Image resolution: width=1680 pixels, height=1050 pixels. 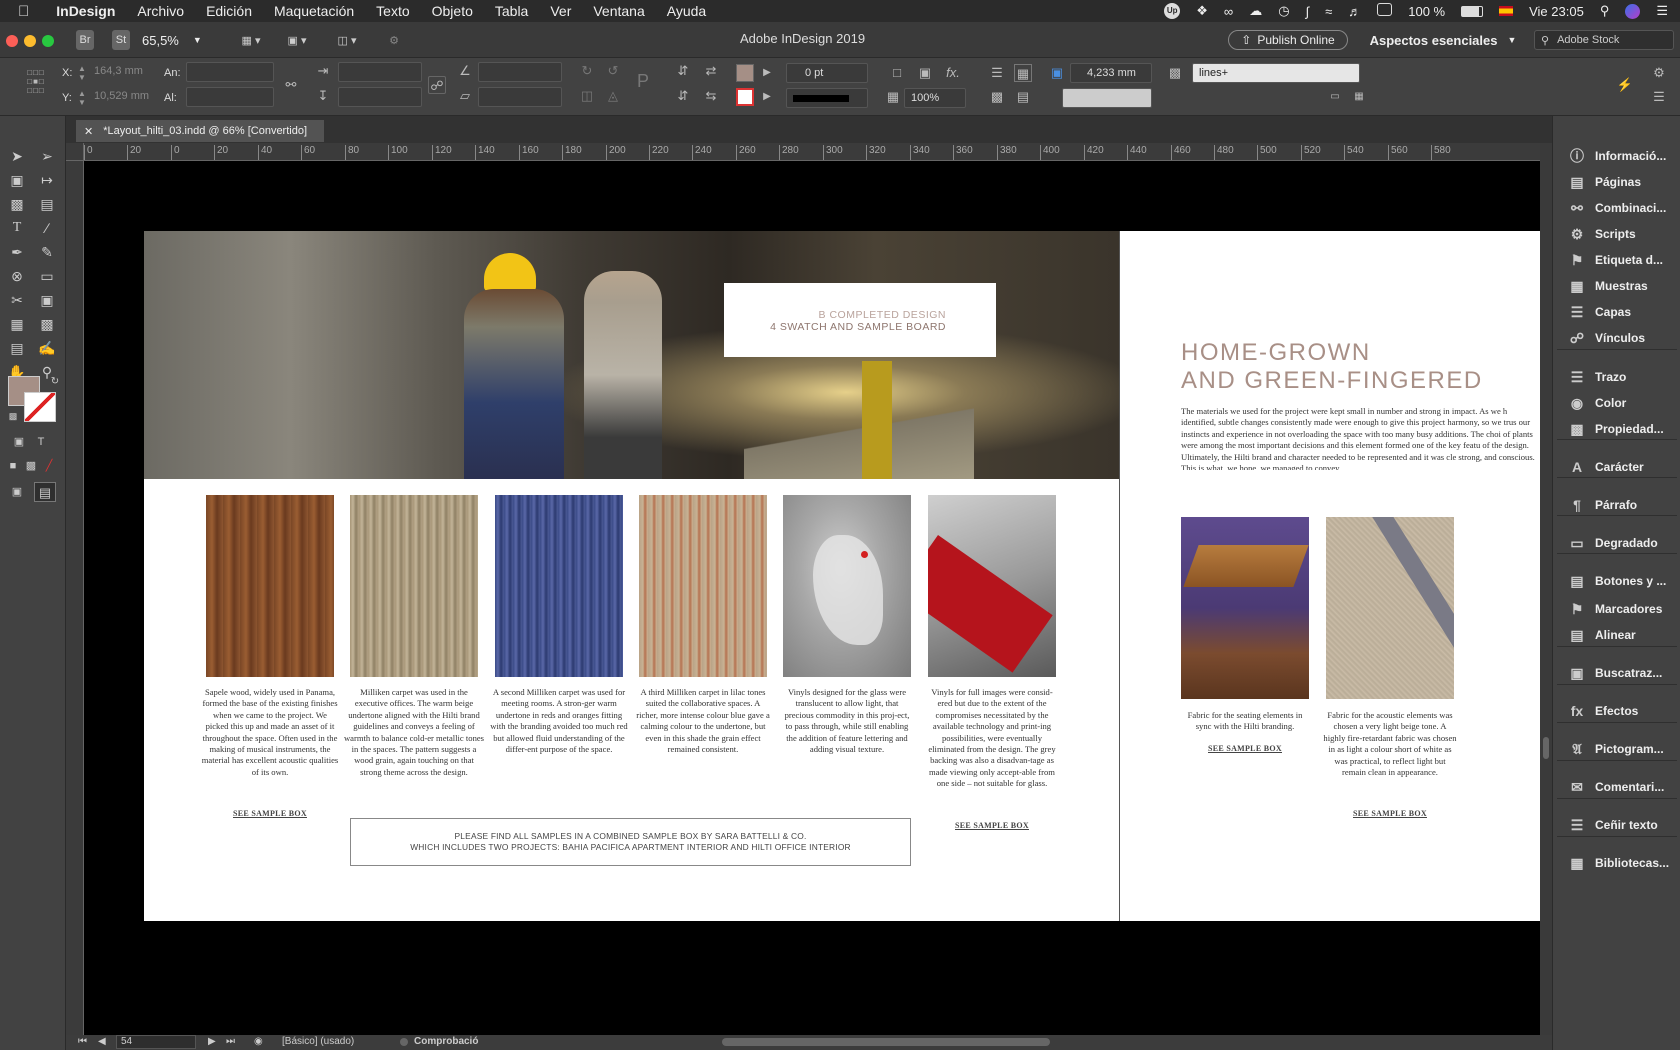 What do you see at coordinates (49, 466) in the screenshot?
I see `apply-none-icon: ╱` at bounding box center [49, 466].